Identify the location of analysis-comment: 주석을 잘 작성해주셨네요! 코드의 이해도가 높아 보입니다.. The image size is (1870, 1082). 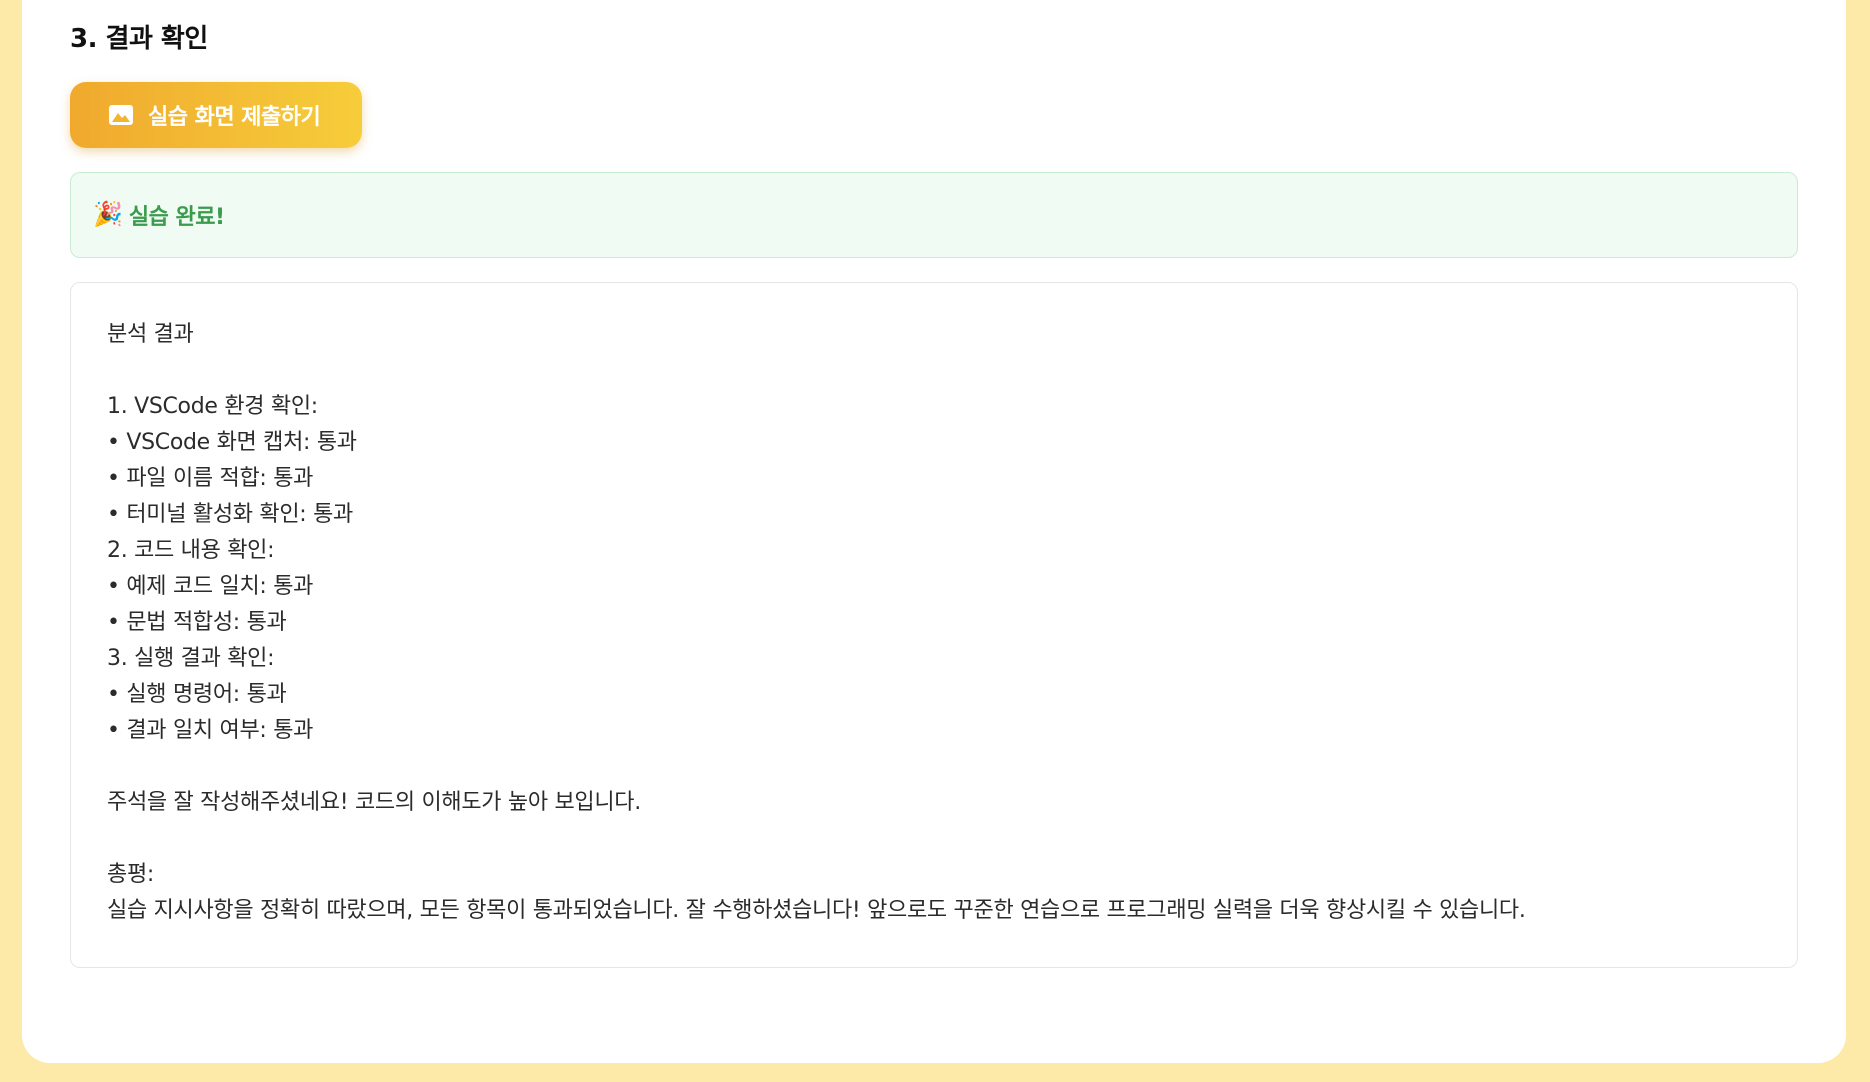
(374, 802).